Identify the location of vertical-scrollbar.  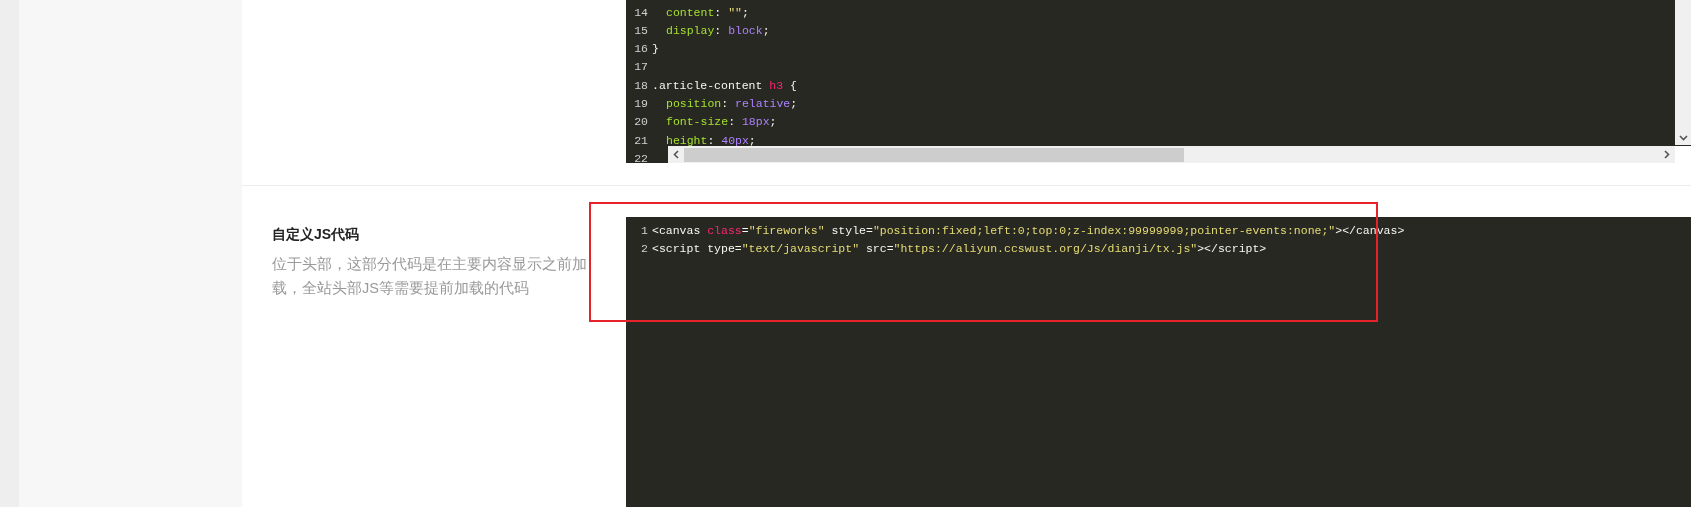
(1683, 72).